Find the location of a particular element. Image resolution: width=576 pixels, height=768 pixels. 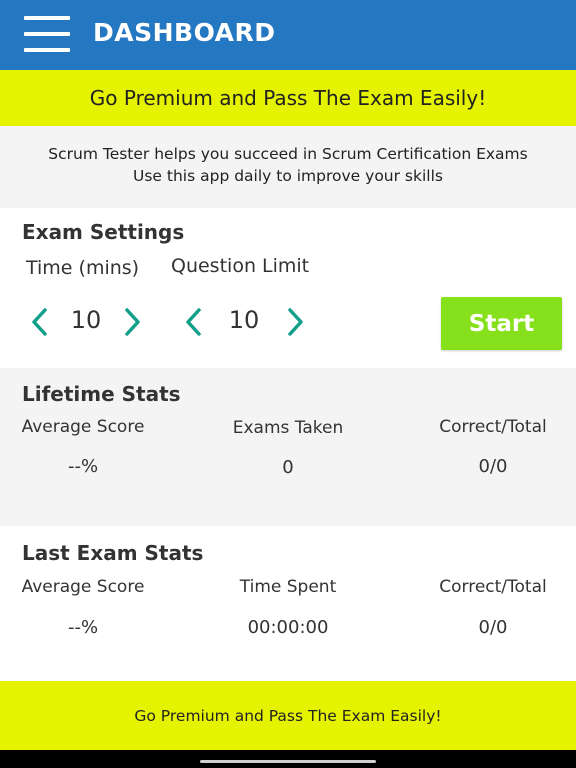

stat-header-exams-taken: Exams Taken is located at coordinates (288, 428).